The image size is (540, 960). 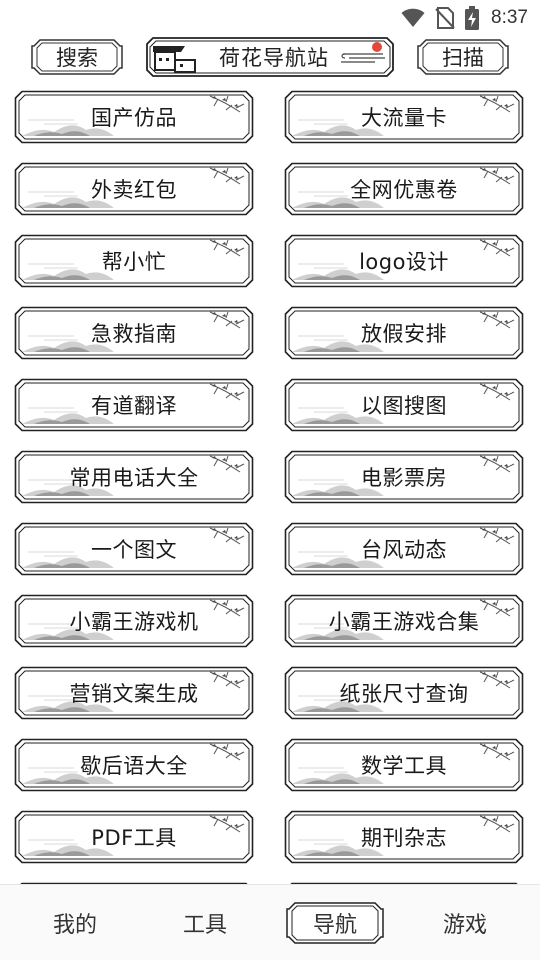 I want to click on bottom-nav: 我的 工具 导航 游戏, so click(x=270, y=922).